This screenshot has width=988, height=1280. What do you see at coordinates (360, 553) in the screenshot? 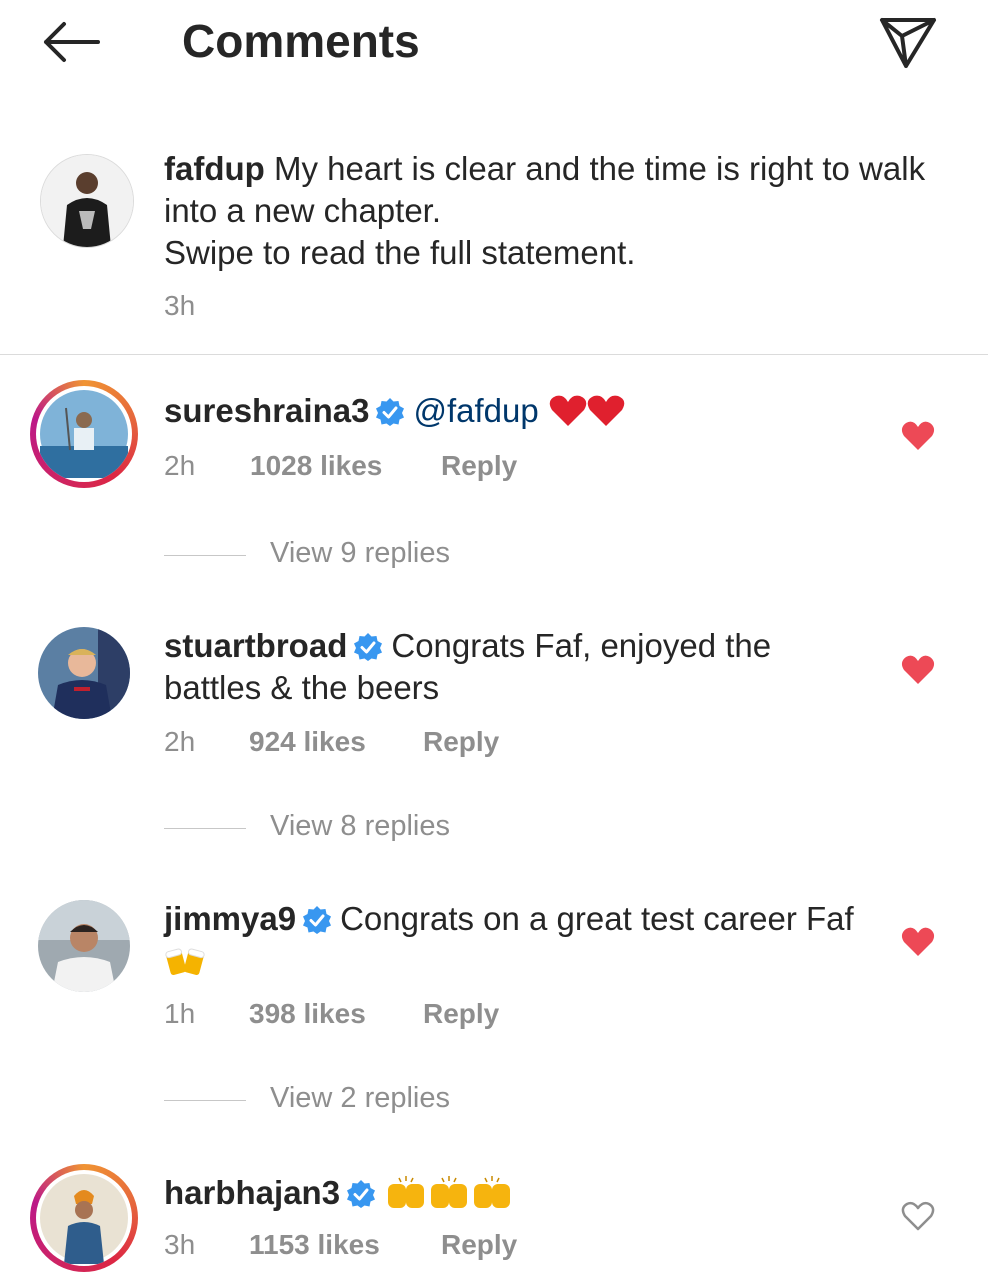
I see `view-replies-label: View 9 replies` at bounding box center [360, 553].